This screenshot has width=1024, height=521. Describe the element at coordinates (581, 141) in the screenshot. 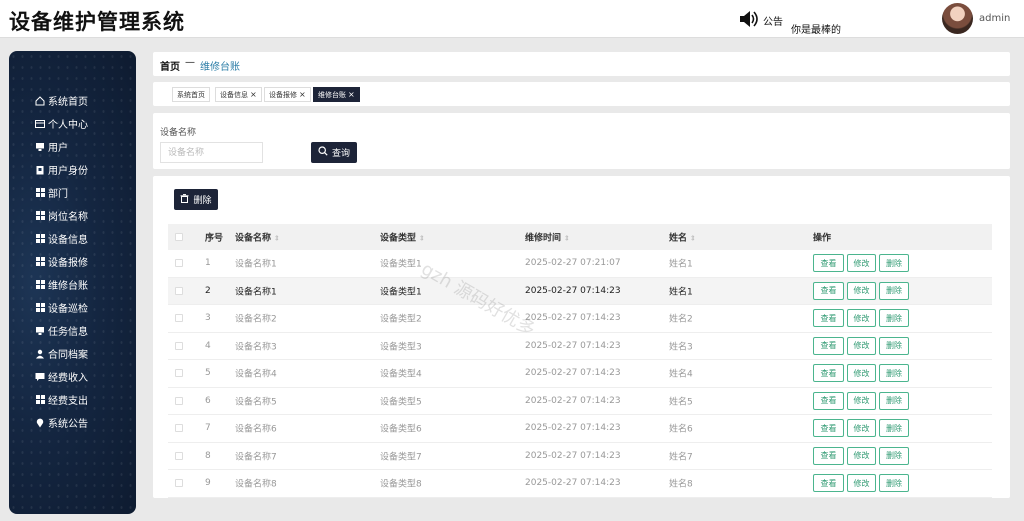

I see `search-panel: 设备名称 查询` at that location.